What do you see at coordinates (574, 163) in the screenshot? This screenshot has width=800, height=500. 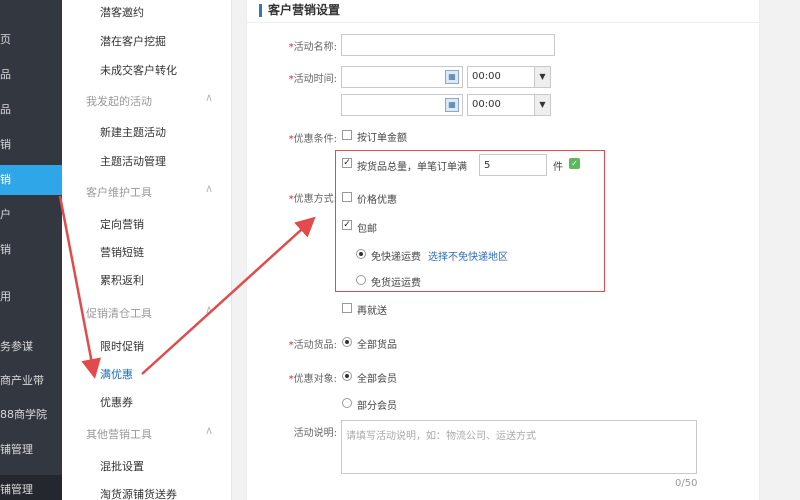 I see `check-icon: ✓` at bounding box center [574, 163].